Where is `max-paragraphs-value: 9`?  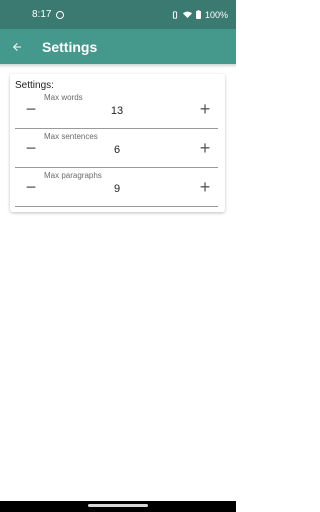 max-paragraphs-value: 9 is located at coordinates (117, 189).